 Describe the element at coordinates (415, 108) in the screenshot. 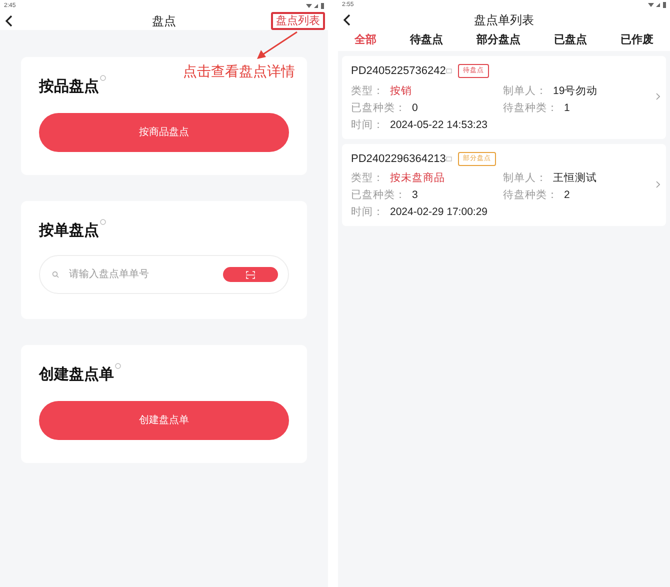

I see `field-value: 0` at that location.